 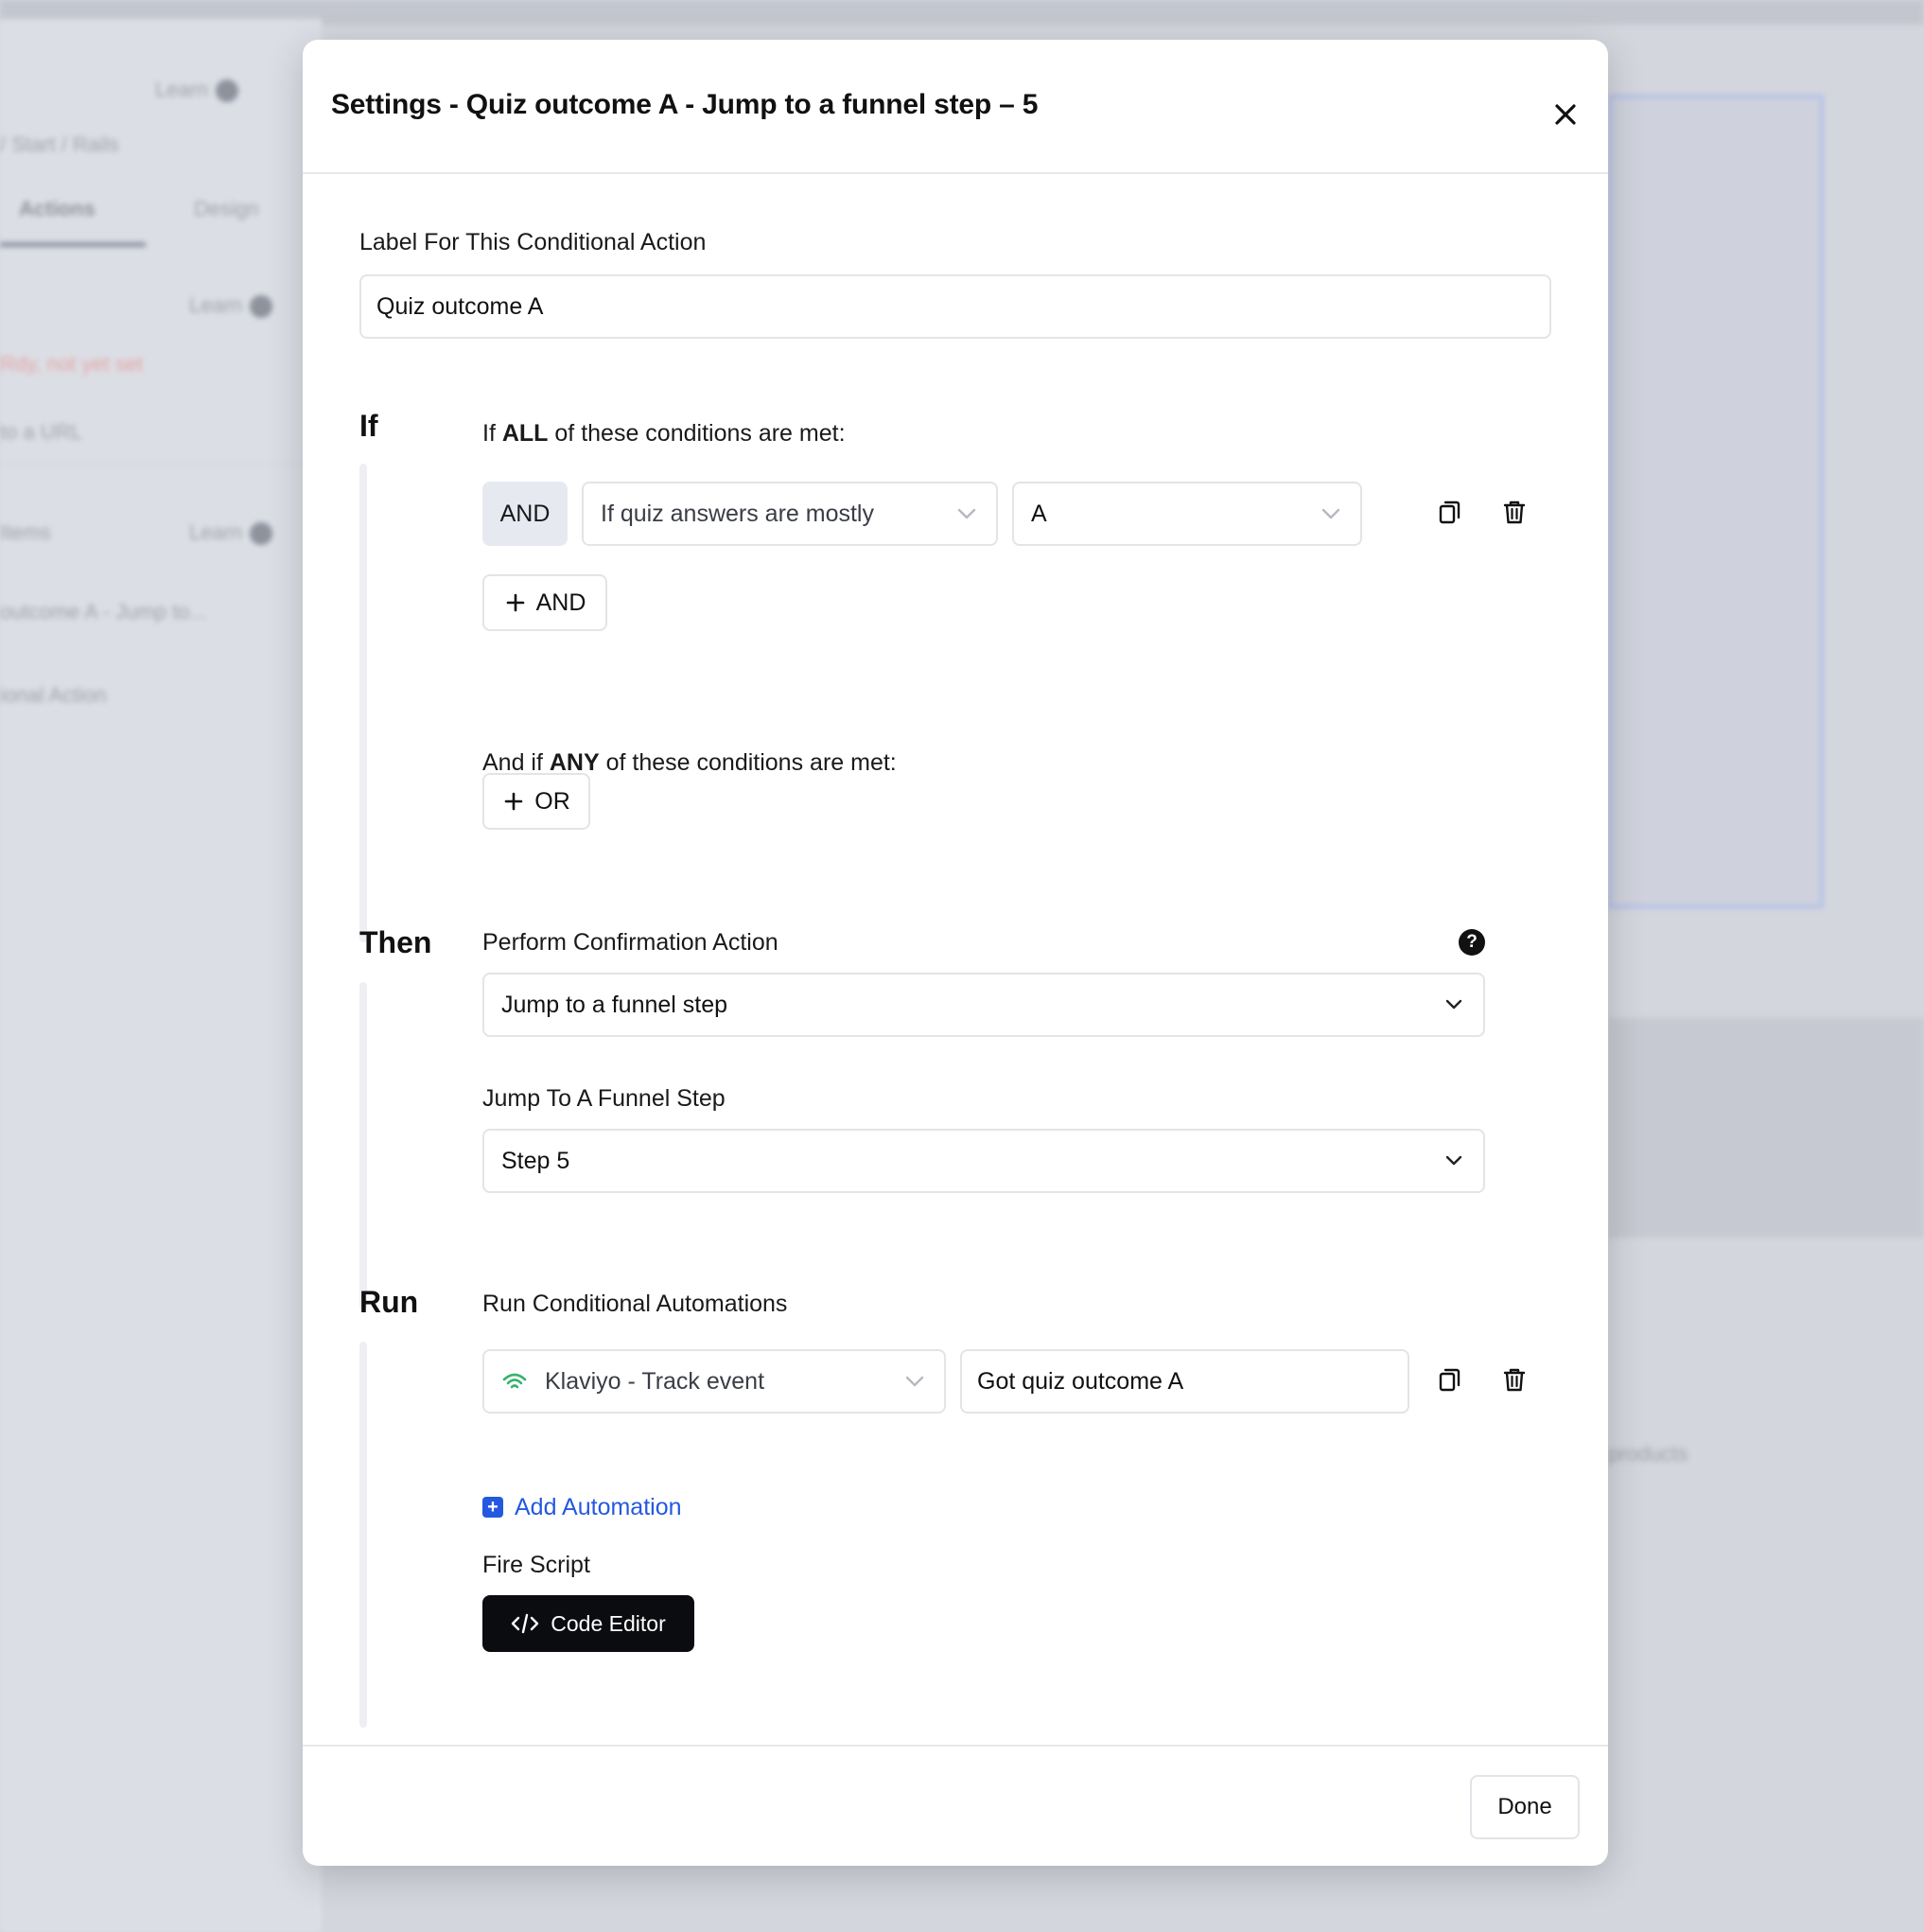 What do you see at coordinates (525, 514) in the screenshot?
I see `and-operator-chip: AND` at bounding box center [525, 514].